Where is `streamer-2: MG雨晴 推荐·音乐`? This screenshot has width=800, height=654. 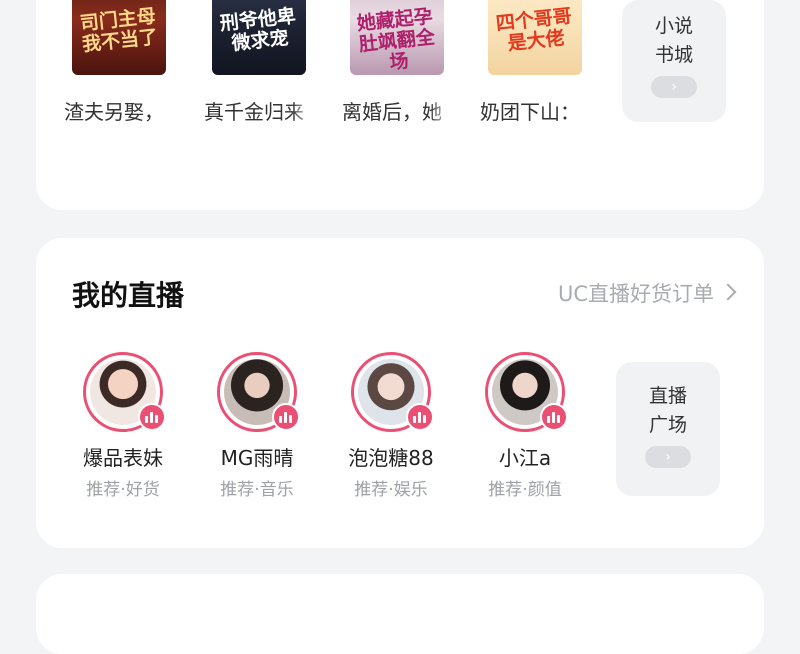
streamer-2: MG雨晴 推荐·音乐 is located at coordinates (257, 426).